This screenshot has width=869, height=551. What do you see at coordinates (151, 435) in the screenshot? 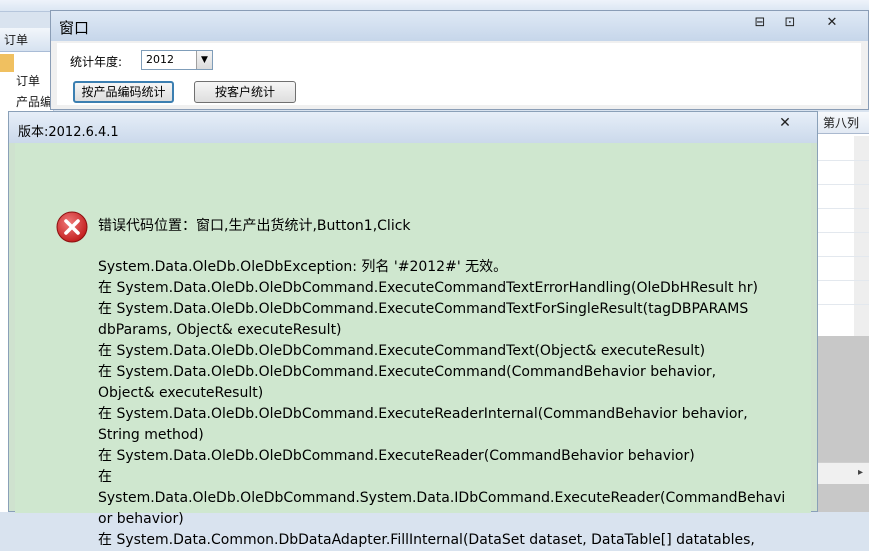
I see `stack-trace-line: String method)` at bounding box center [151, 435].